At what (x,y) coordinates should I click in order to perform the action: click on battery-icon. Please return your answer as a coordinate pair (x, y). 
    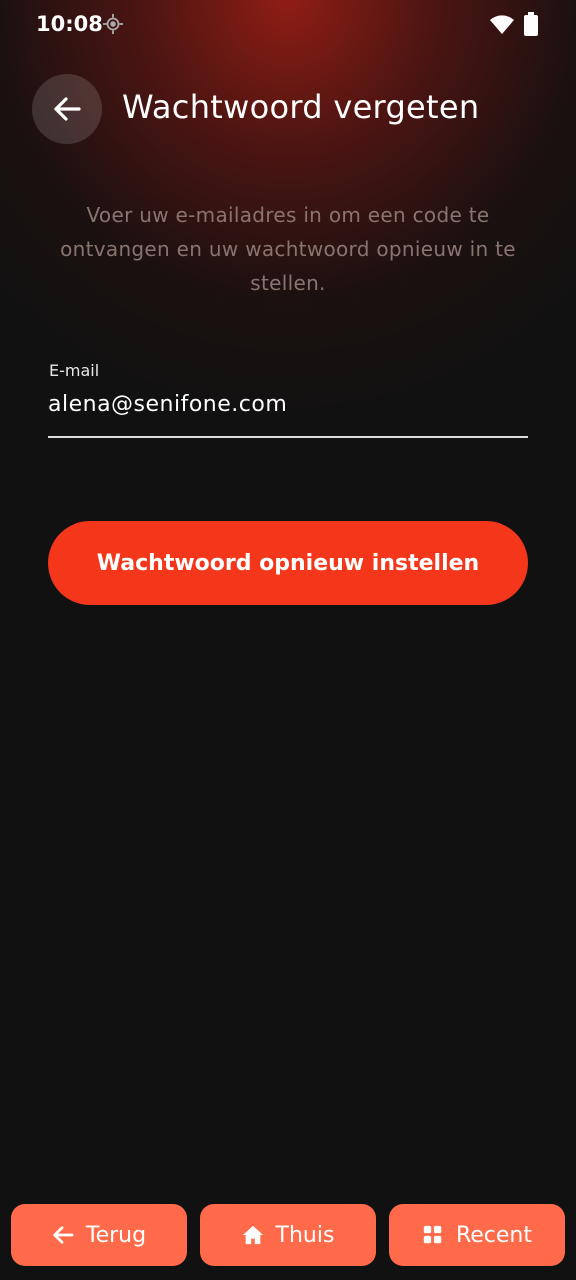
    Looking at the image, I should click on (531, 24).